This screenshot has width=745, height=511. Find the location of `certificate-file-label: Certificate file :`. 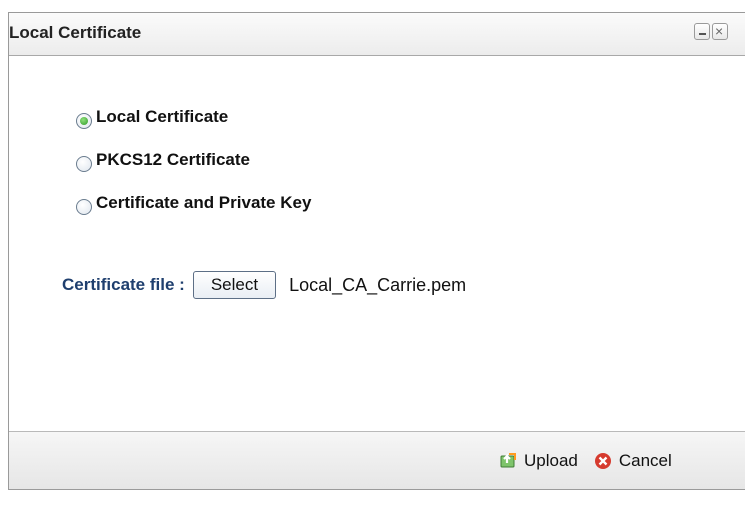

certificate-file-label: Certificate file : is located at coordinates (123, 284).